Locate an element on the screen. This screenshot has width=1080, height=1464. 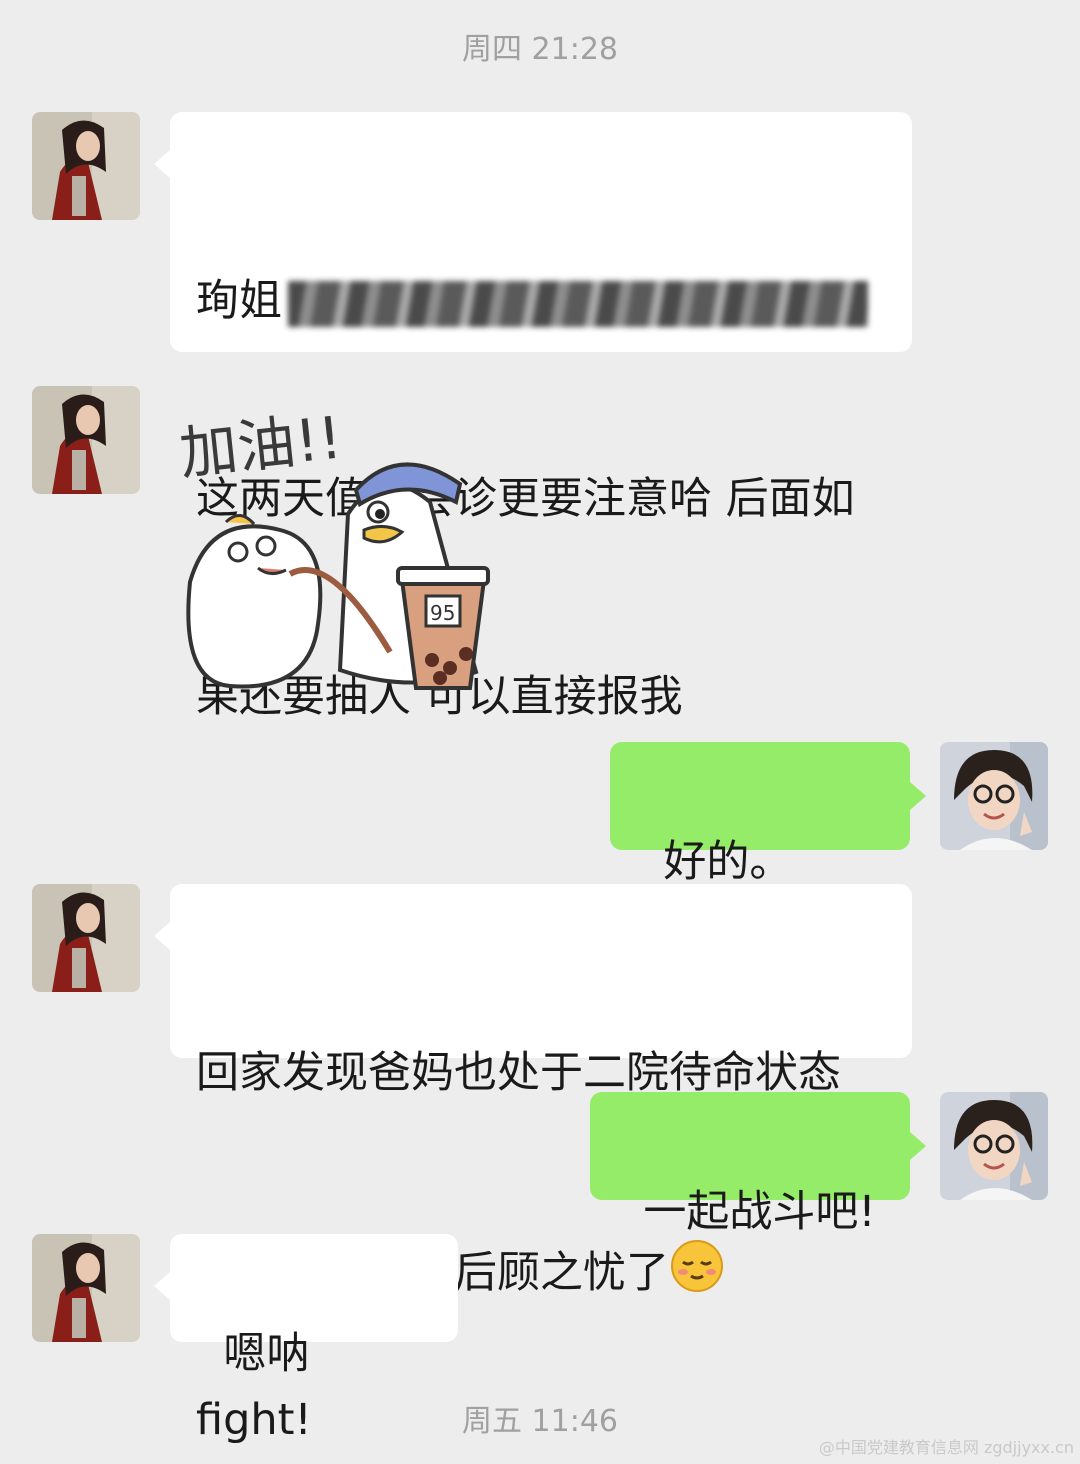
watermark: @中国党建教育信息网 zgdjjyxx.cn is located at coordinates (946, 1447).